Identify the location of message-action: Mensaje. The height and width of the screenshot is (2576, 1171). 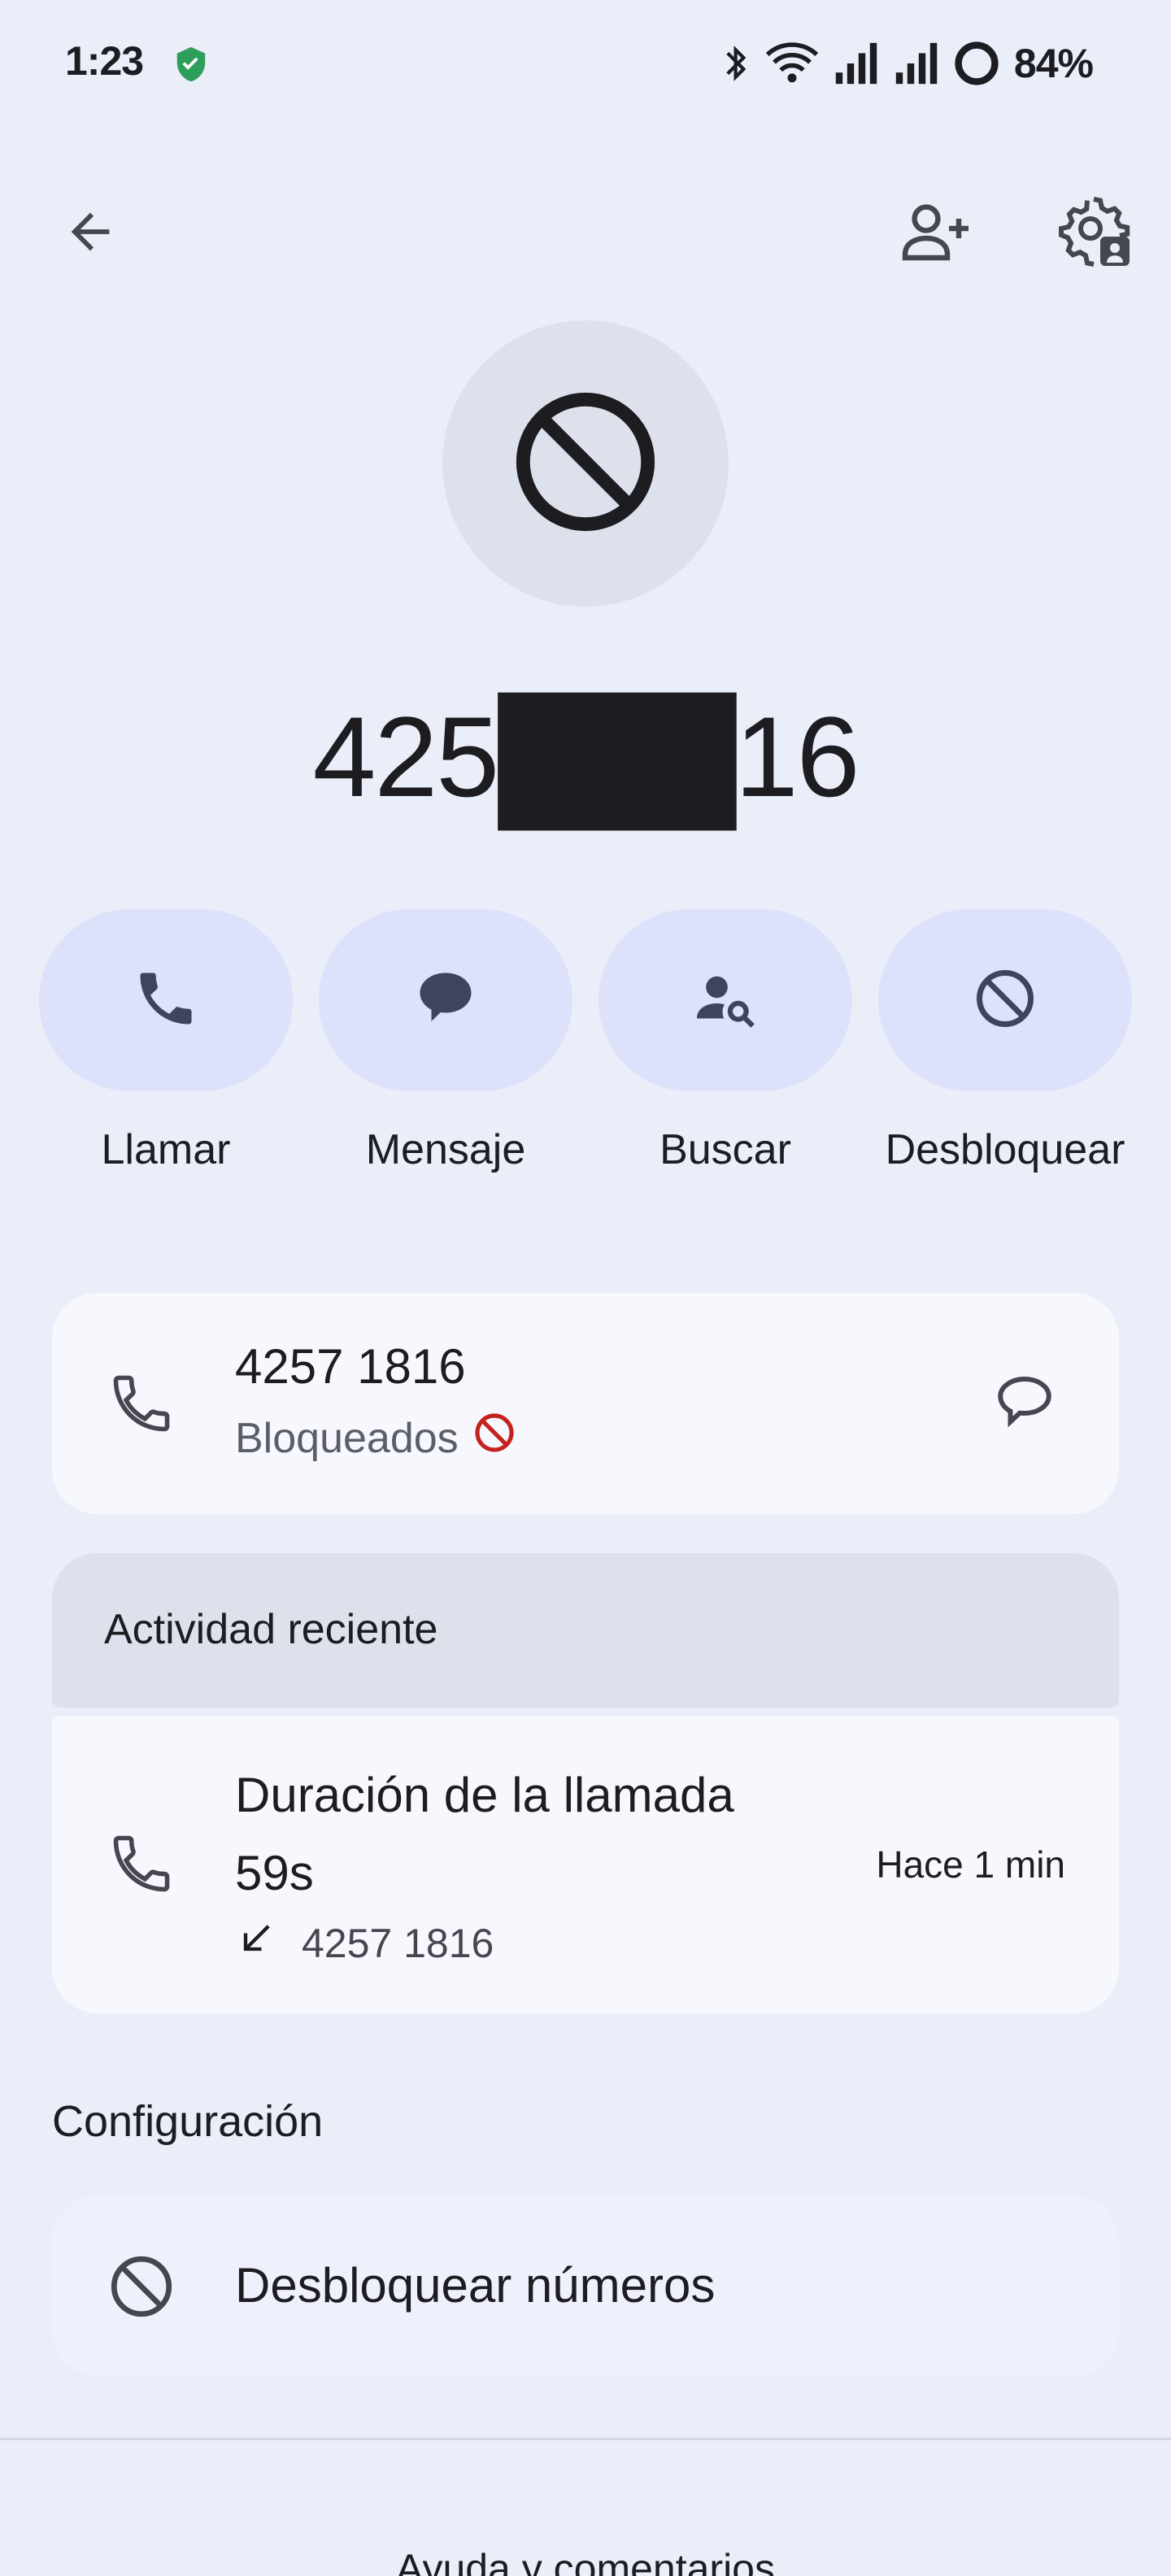
(445, 1046).